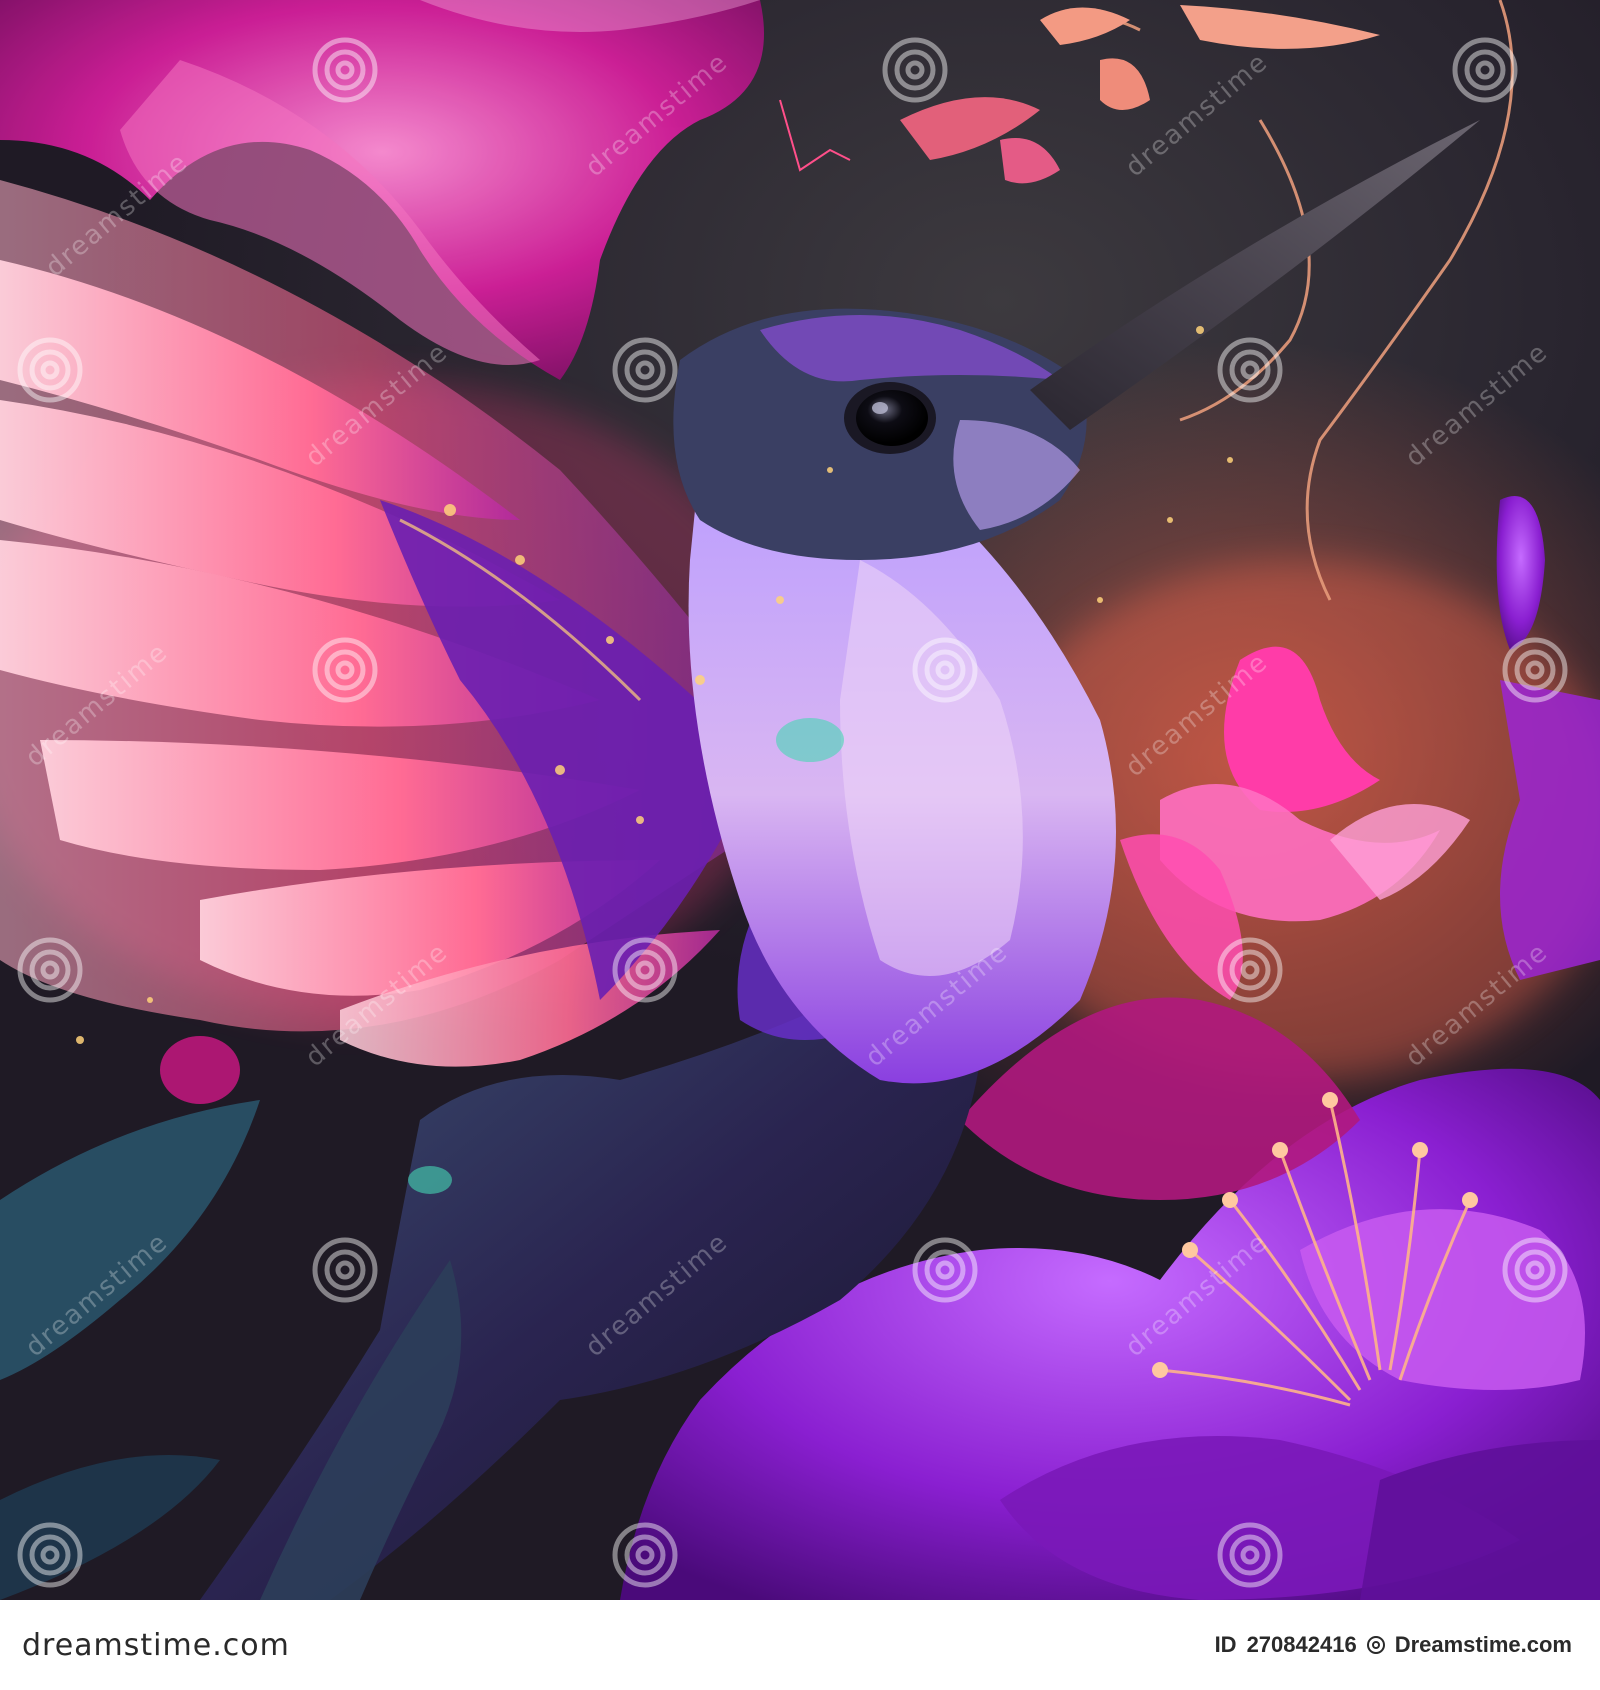  What do you see at coordinates (1483, 1644) in the screenshot?
I see `footer-credit-text: Dreamstime.com` at bounding box center [1483, 1644].